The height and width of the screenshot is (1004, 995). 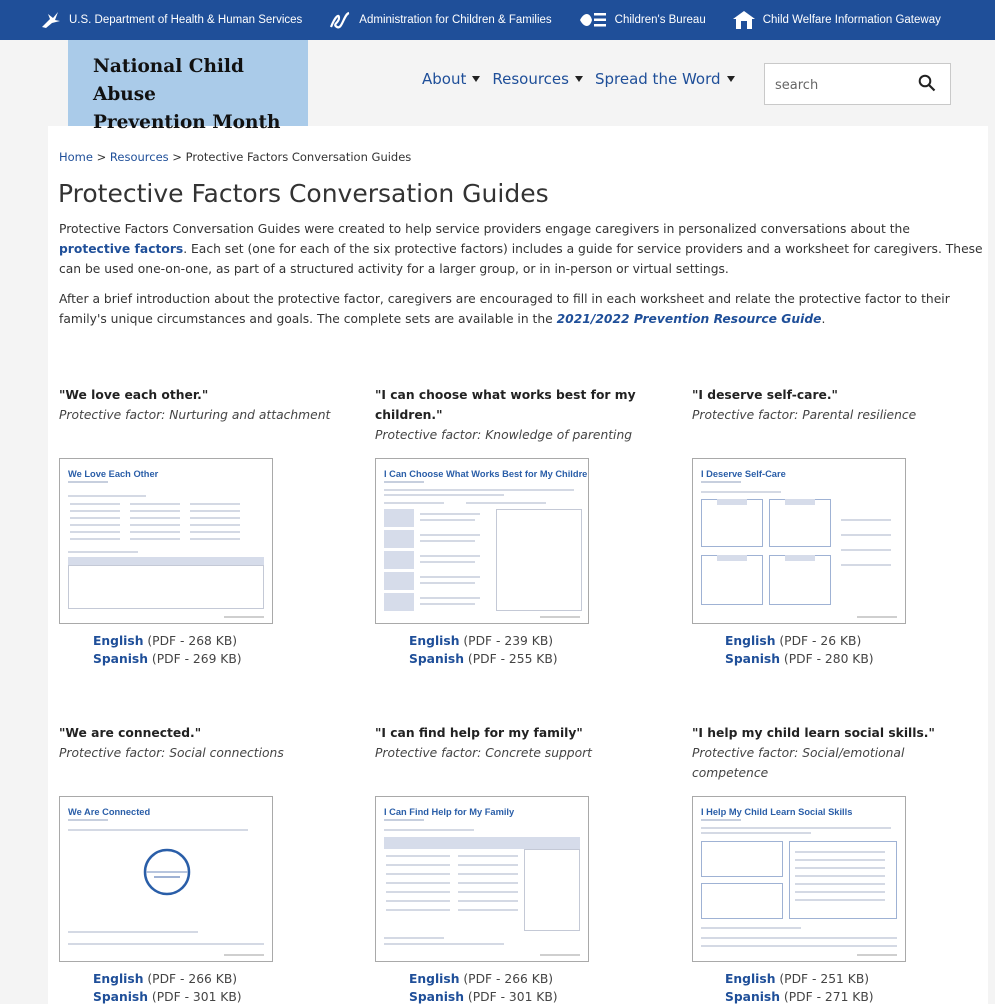 I want to click on childrens-bureau-link: Children's Bureau, so click(x=642, y=20).